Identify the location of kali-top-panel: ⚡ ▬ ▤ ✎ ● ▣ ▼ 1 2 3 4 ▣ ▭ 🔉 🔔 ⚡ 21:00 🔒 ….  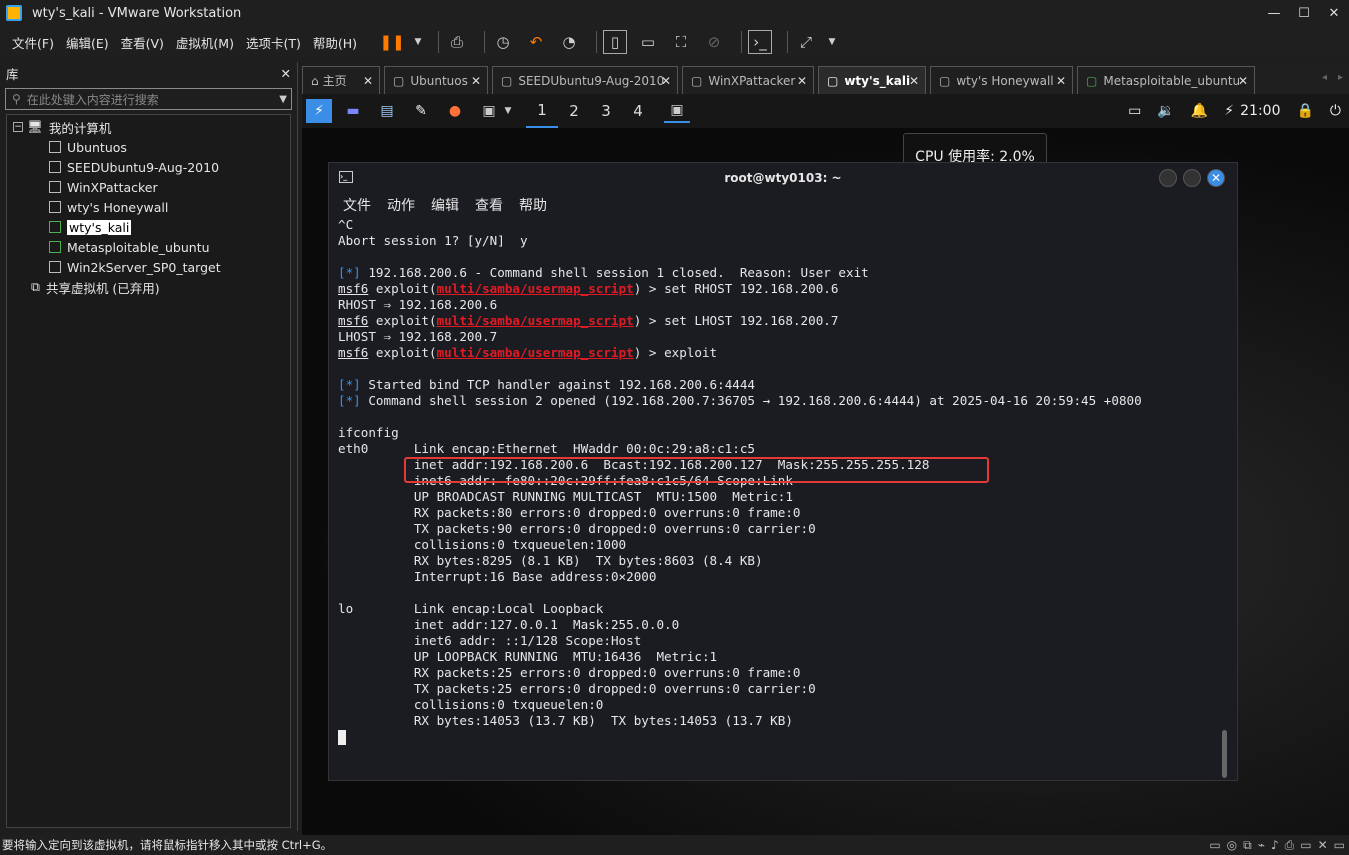
(825, 111).